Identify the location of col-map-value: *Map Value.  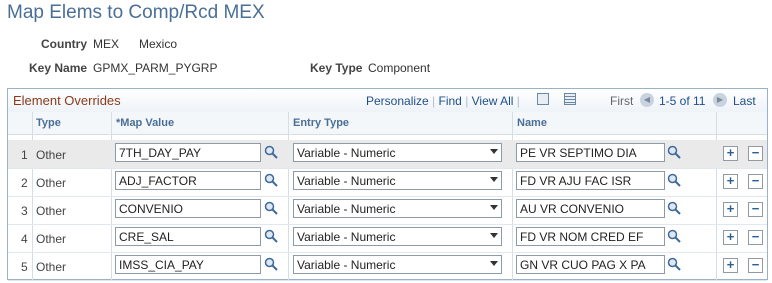
(145, 123).